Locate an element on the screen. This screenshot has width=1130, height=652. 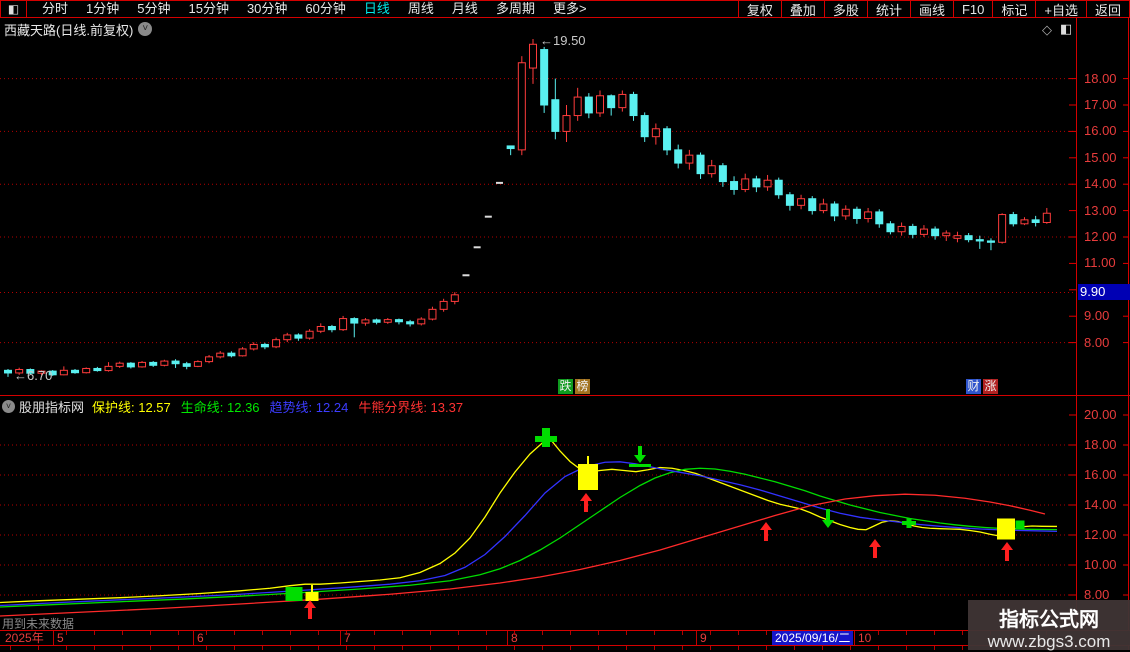
period-menu: 分时 1分钟 5分钟 15分钟 30分钟 60分钟 日线 周线 月线 多周期 更多> is located at coordinates (382, 9).